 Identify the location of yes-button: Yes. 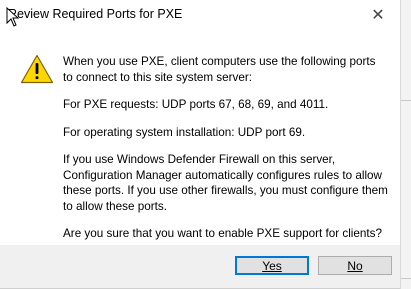
(272, 265).